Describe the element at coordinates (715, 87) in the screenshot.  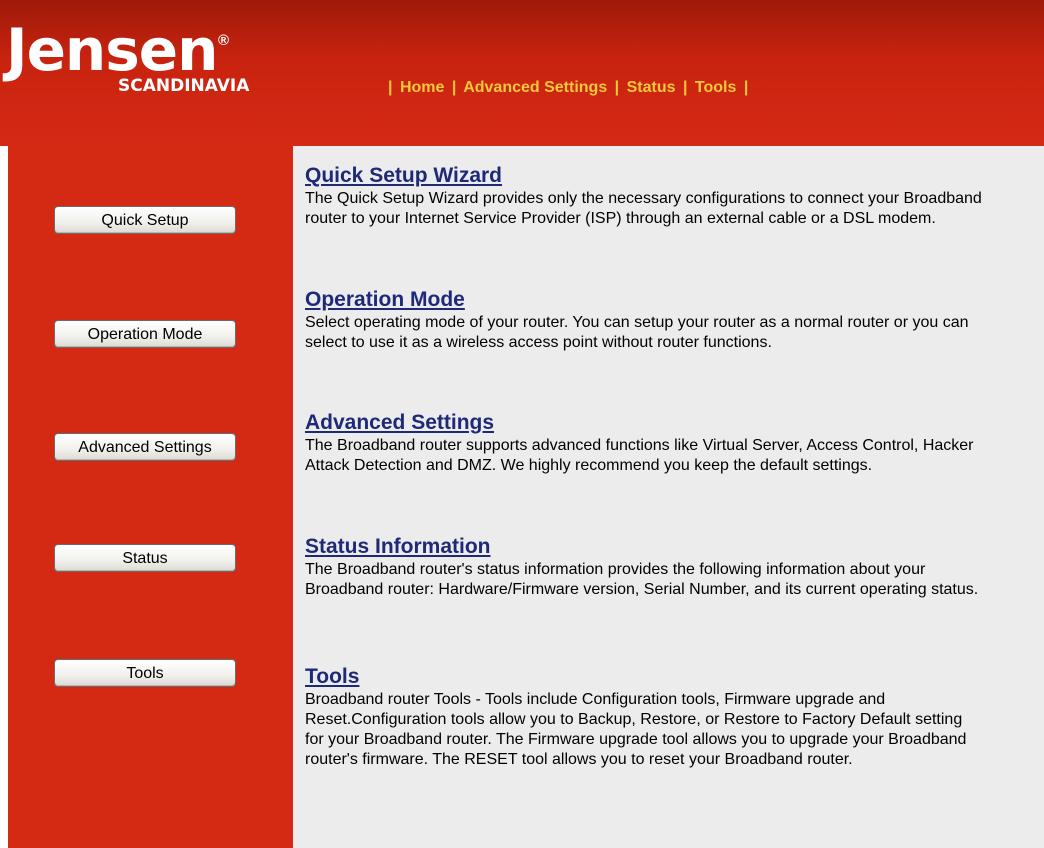
I see `nav-link-tools: Tools` at that location.